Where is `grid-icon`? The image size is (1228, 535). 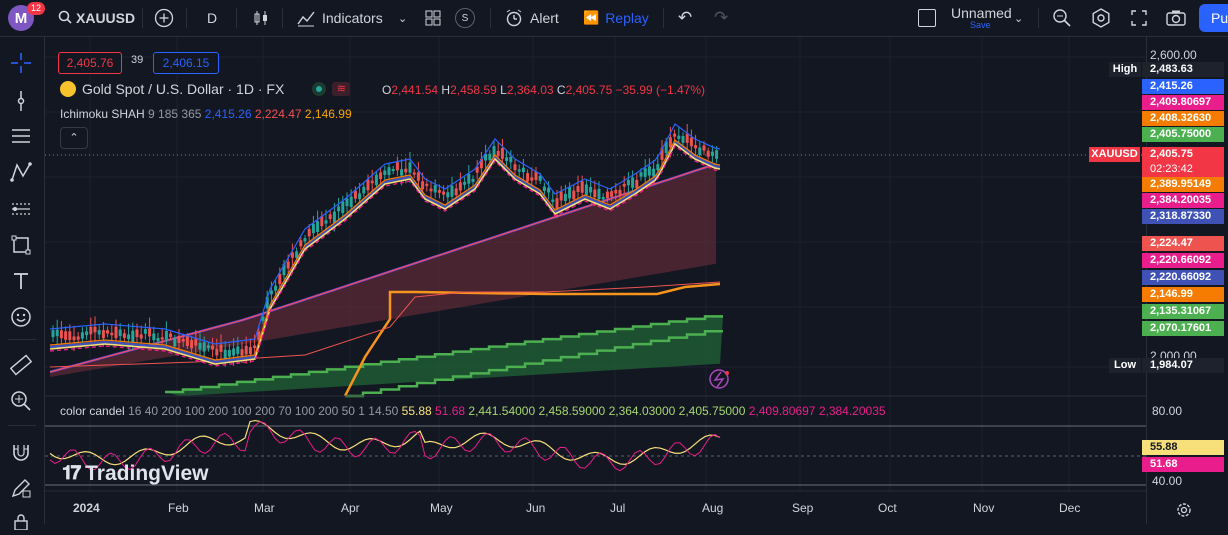
grid-icon is located at coordinates (433, 18).